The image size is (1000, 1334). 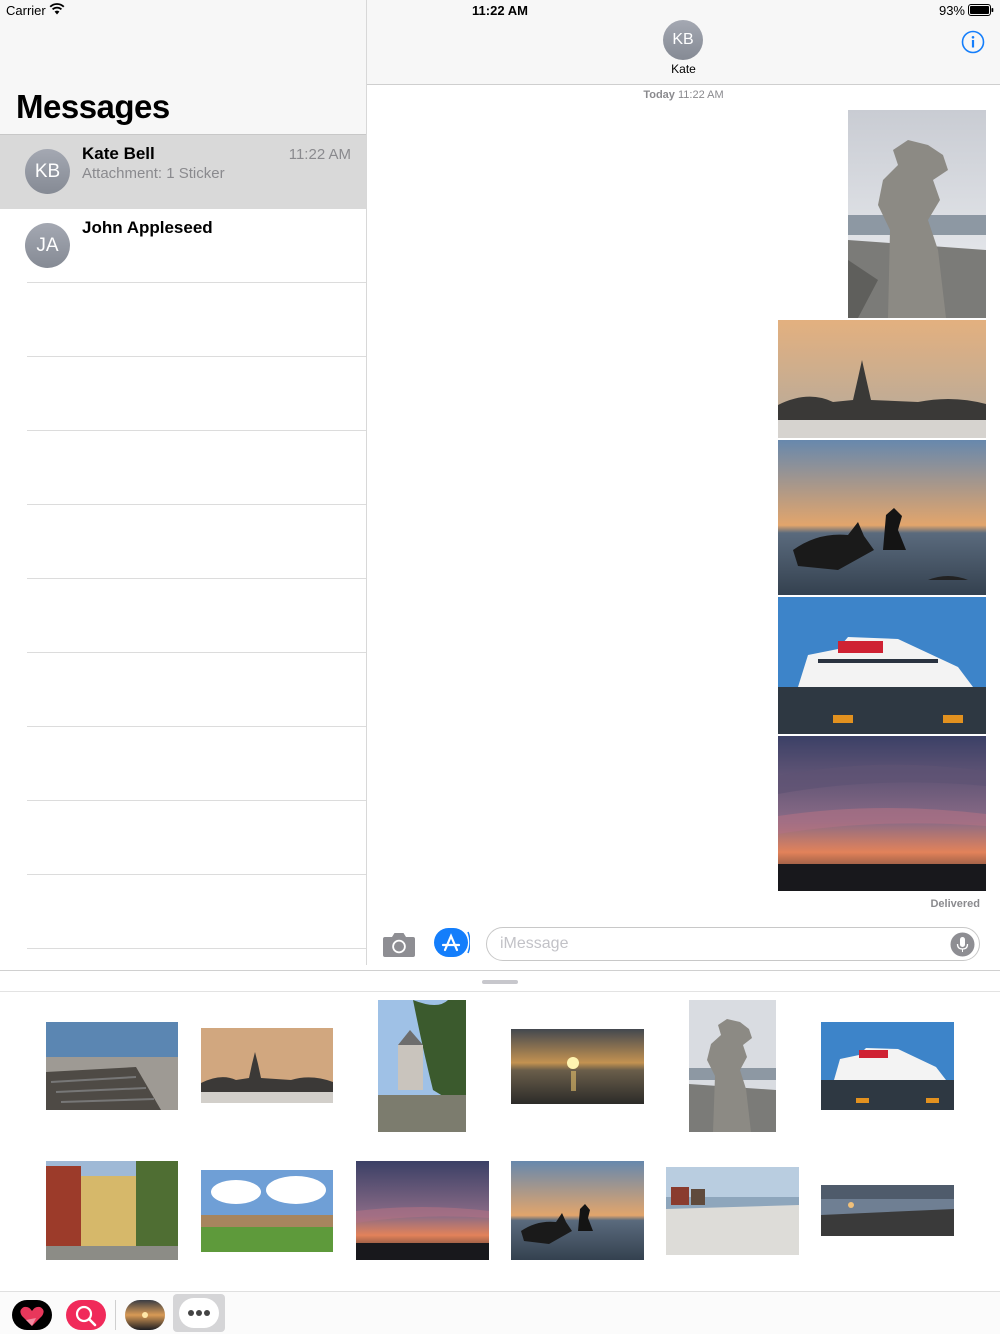 I want to click on thumbnail-rocky-shore, so click(x=887, y=1210).